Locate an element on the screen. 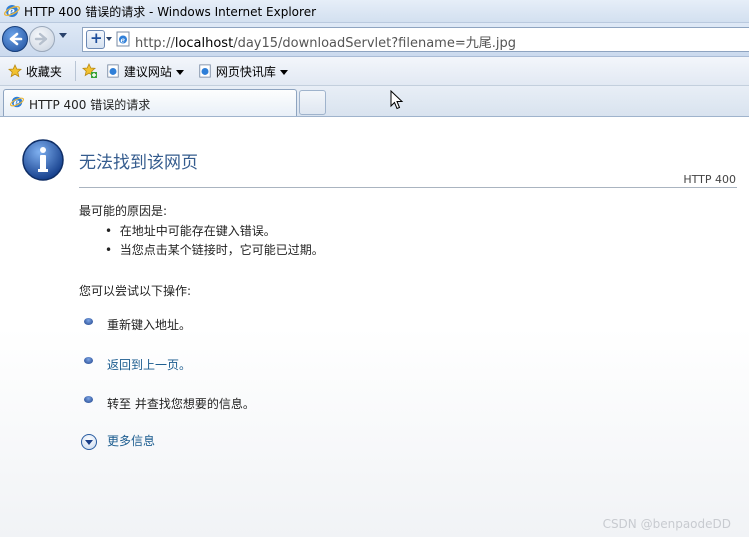  watermark: CSDN @benpaodeDD is located at coordinates (666, 524).